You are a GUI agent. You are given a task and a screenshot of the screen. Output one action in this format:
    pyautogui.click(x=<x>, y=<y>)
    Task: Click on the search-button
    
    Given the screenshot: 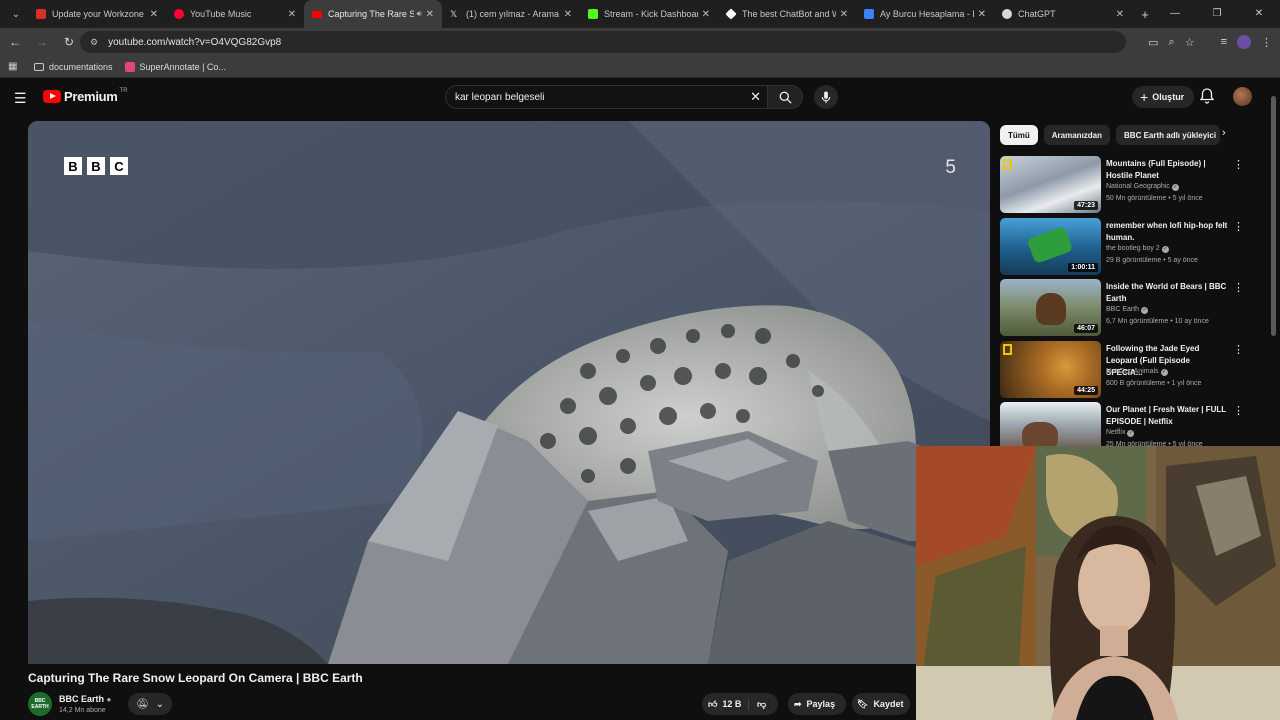 What is the action you would take?
    pyautogui.click(x=785, y=97)
    